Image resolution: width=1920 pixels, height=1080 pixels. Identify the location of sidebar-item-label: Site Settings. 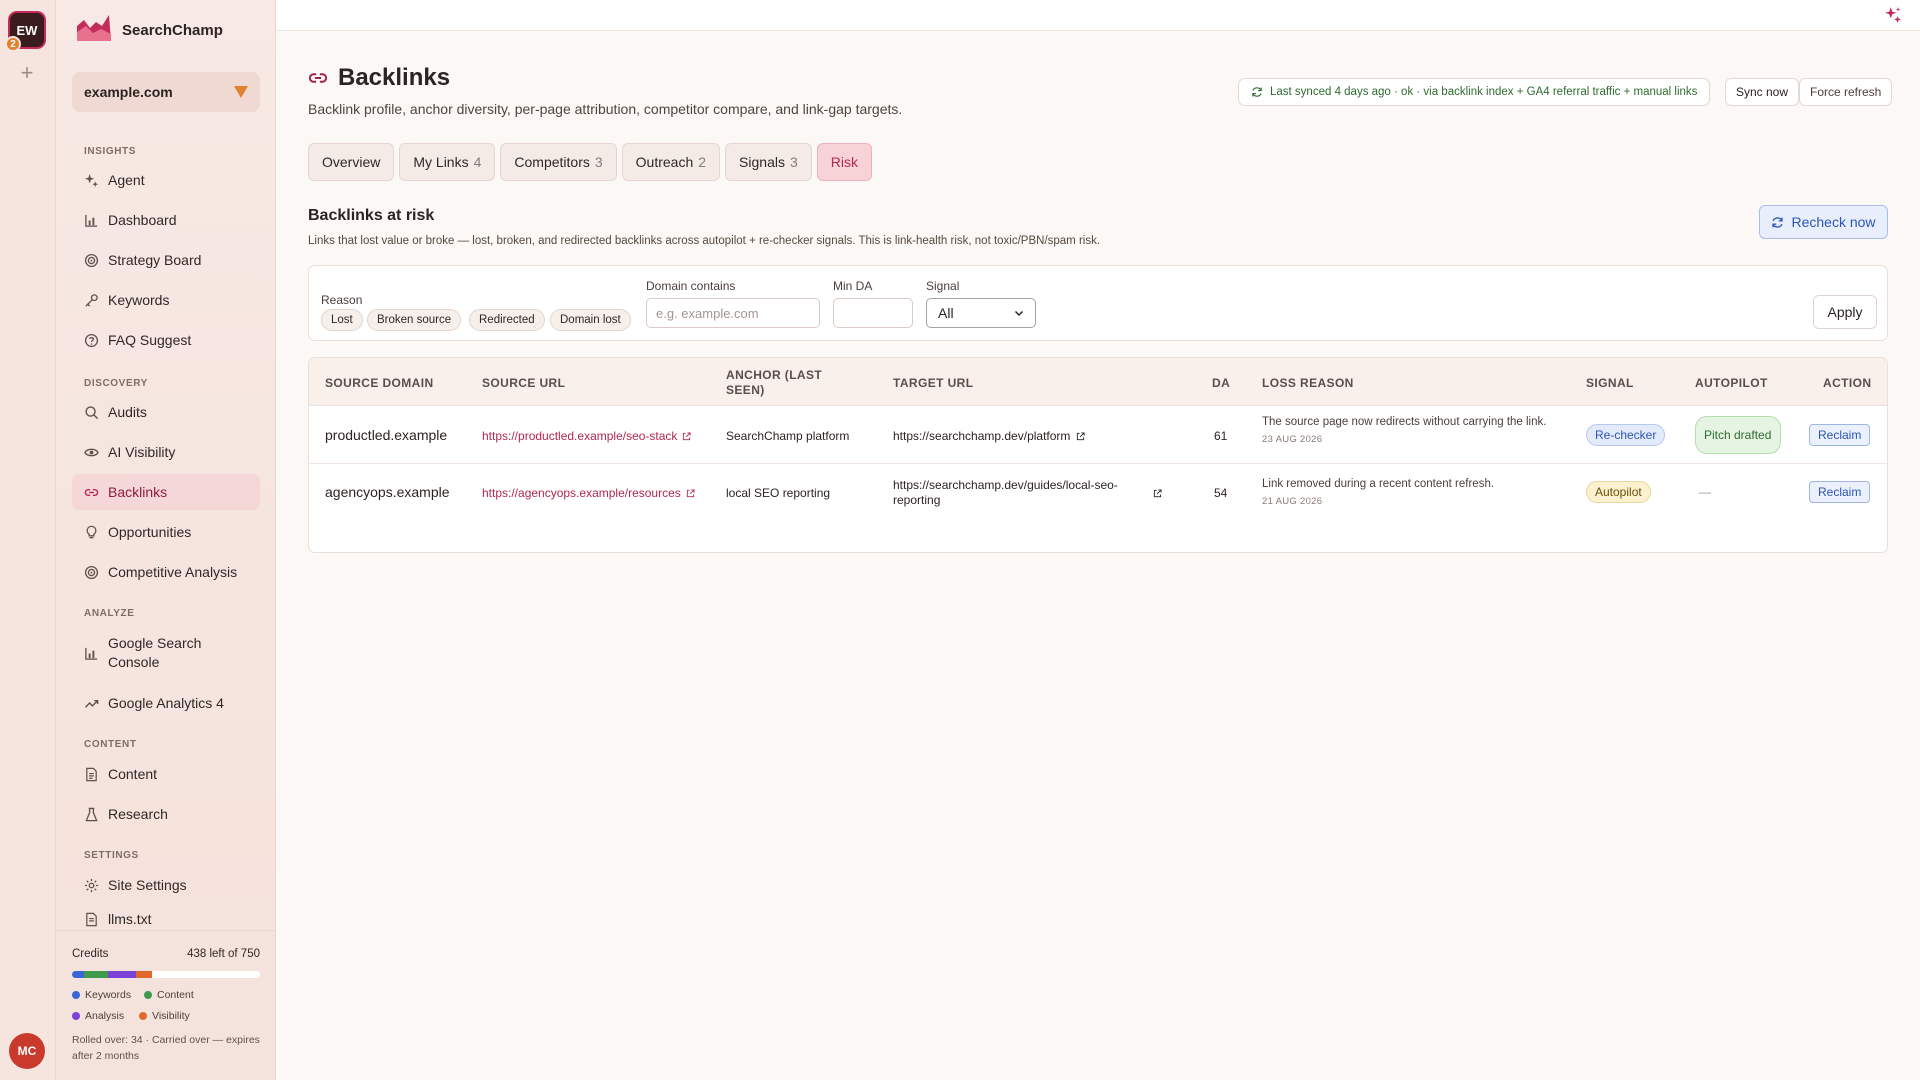
(147, 885).